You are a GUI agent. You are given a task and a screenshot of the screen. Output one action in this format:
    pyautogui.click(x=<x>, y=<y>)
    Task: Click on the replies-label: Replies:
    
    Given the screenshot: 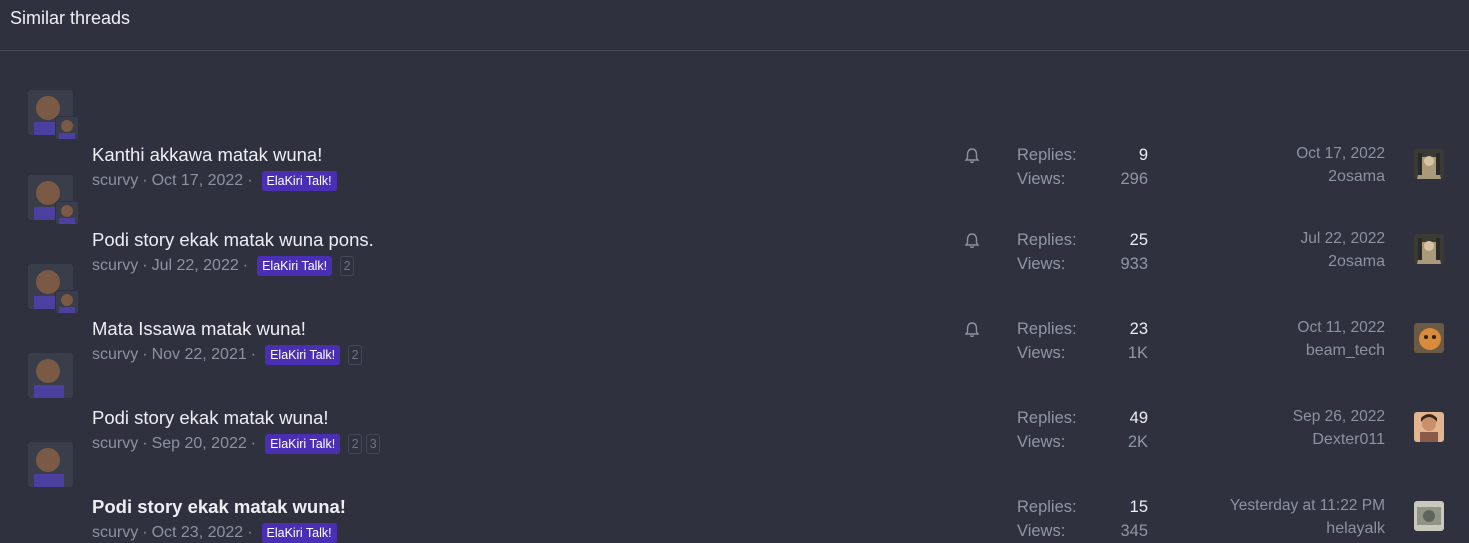 What is the action you would take?
    pyautogui.click(x=1047, y=507)
    